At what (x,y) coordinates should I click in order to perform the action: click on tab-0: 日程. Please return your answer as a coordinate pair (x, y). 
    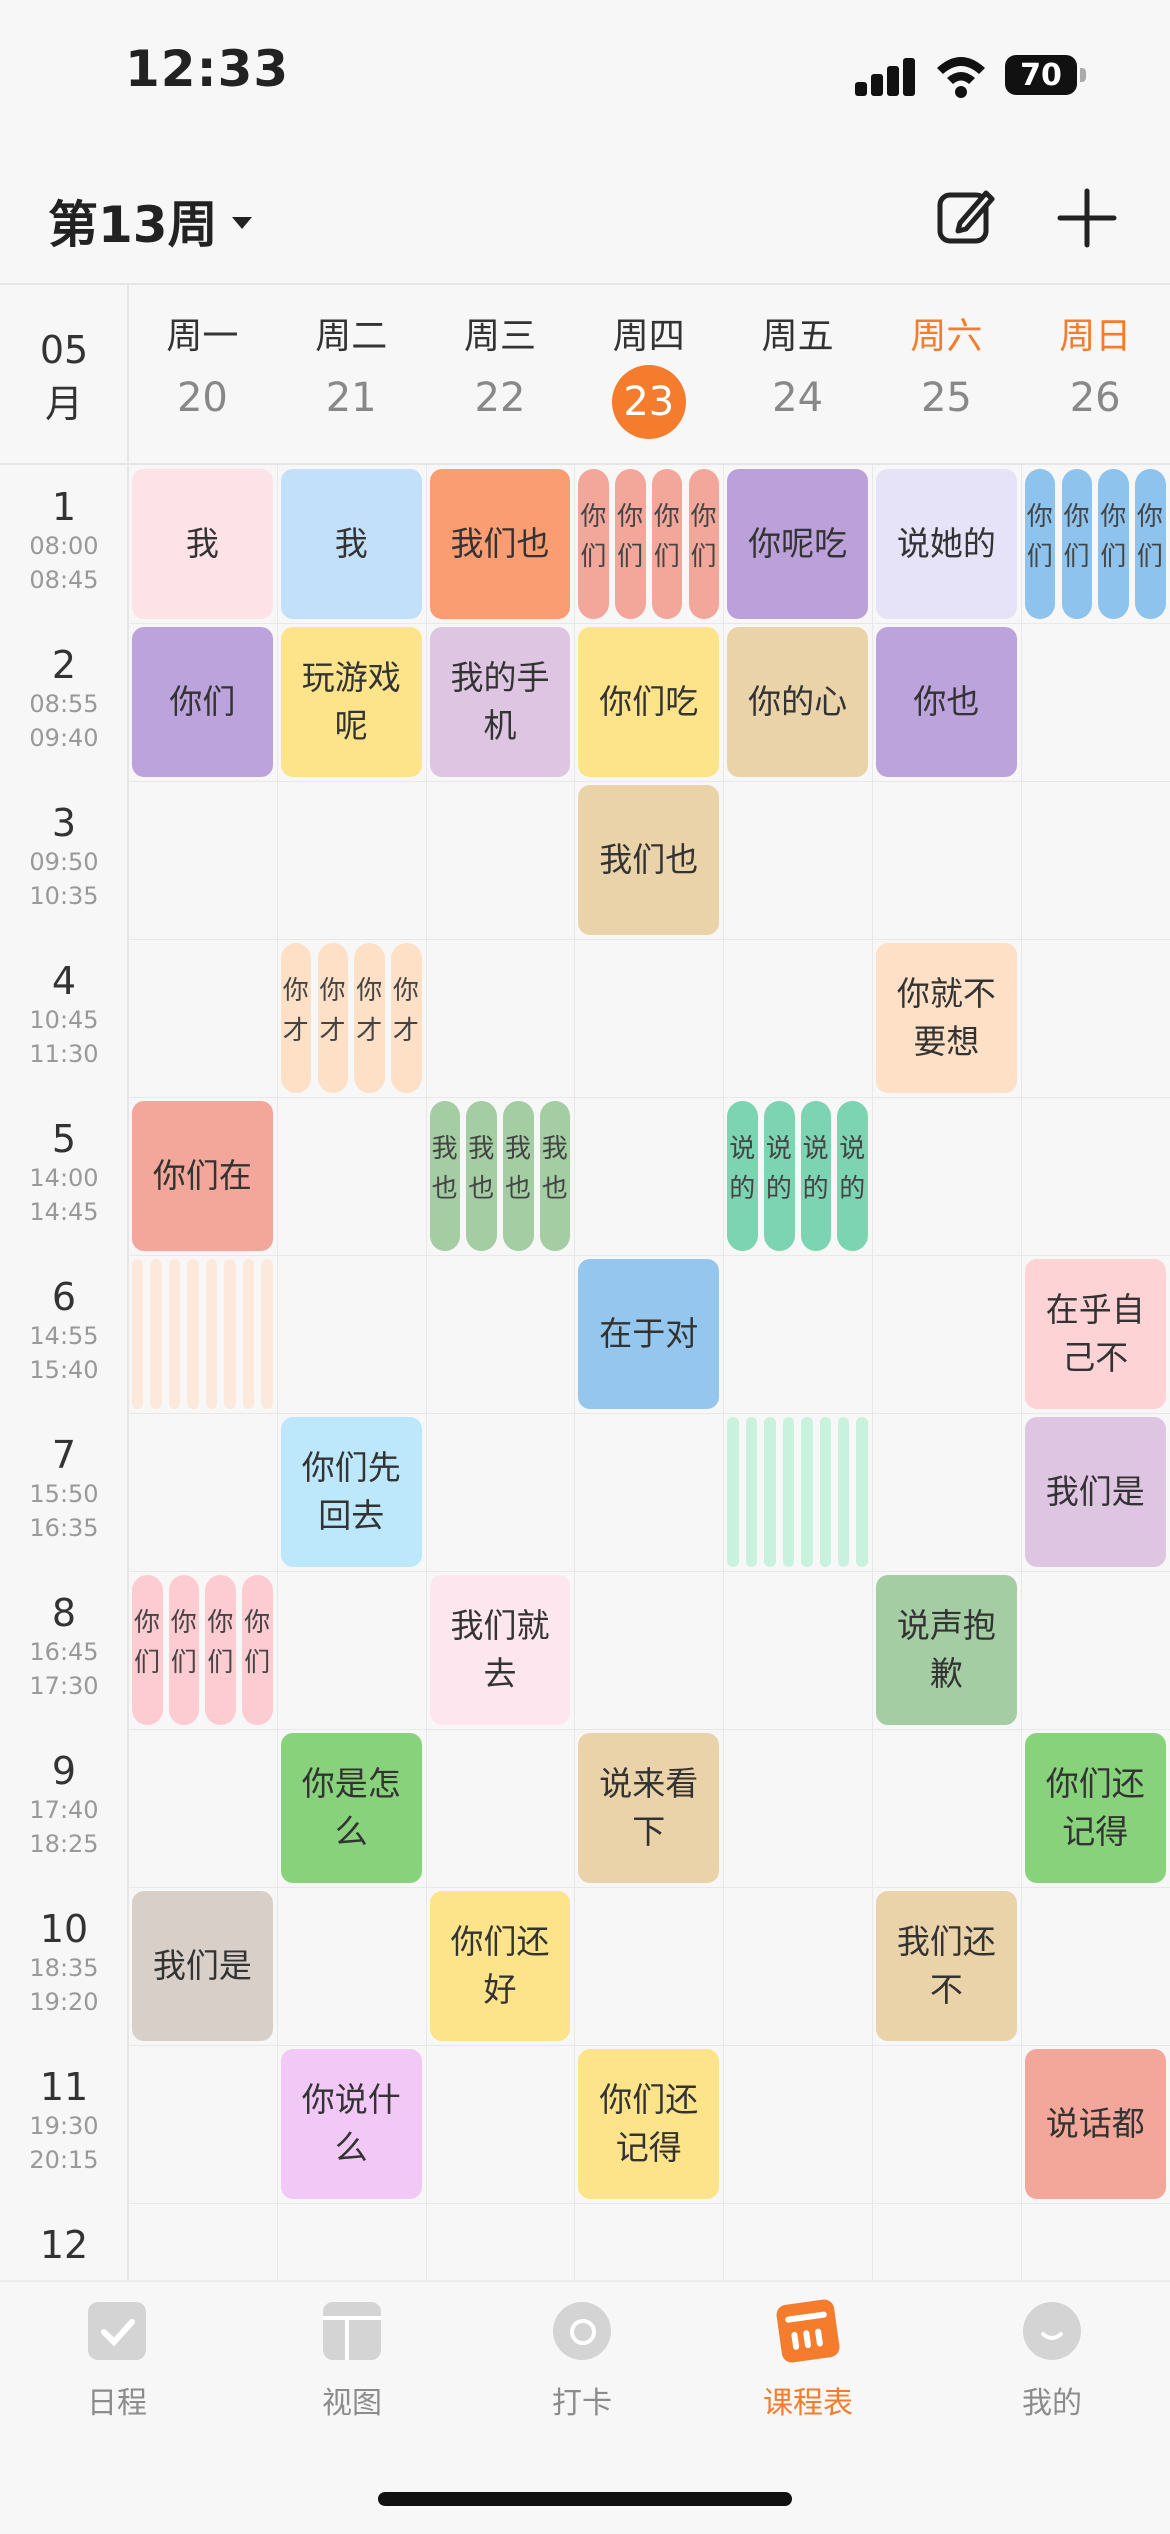
    Looking at the image, I should click on (117, 2362).